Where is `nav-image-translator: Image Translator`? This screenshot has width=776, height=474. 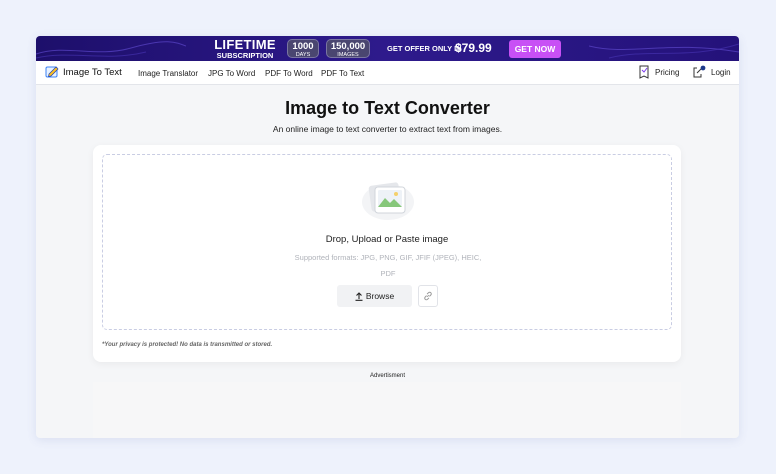 nav-image-translator: Image Translator is located at coordinates (168, 73).